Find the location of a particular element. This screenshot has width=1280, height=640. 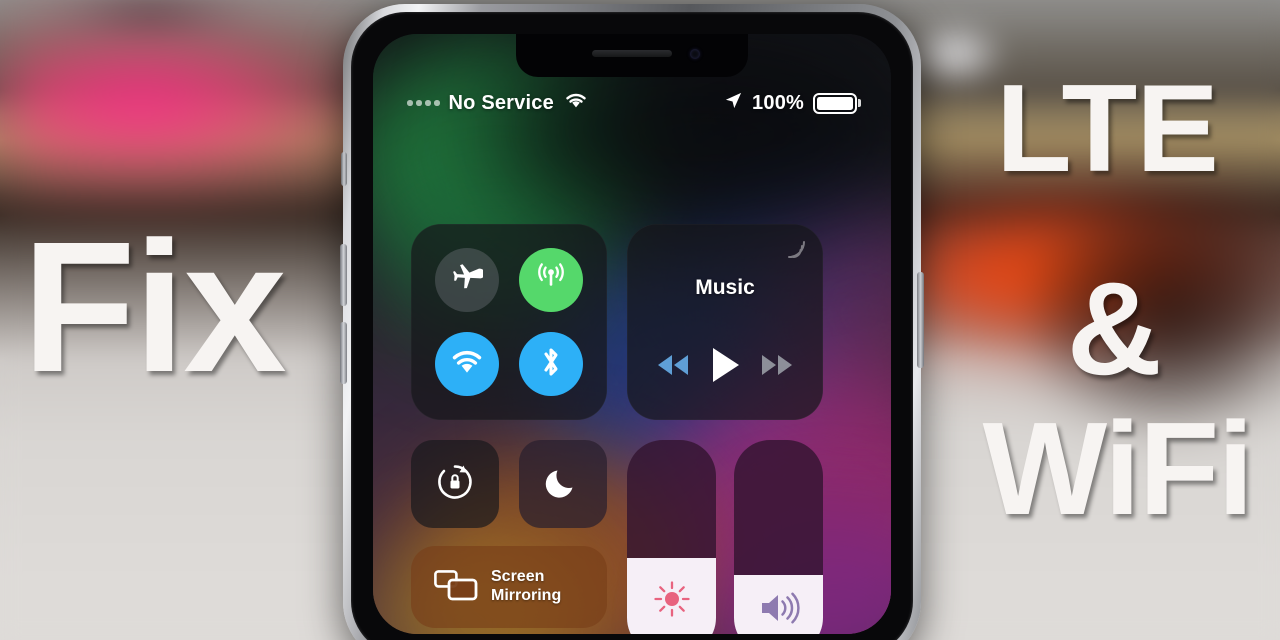

media-controls is located at coordinates (725, 367).